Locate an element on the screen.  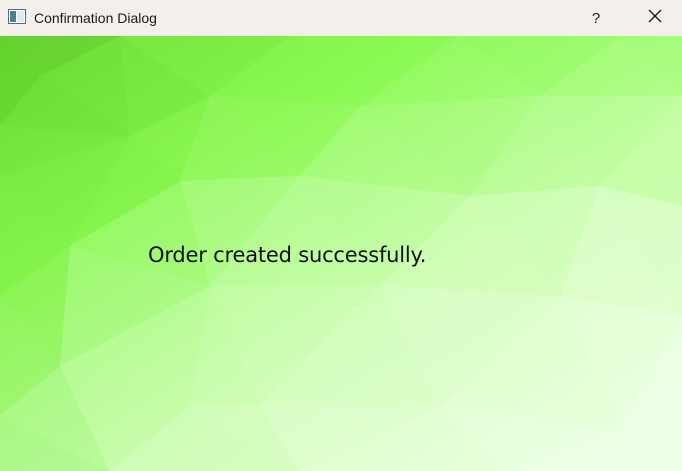
close-button is located at coordinates (655, 18).